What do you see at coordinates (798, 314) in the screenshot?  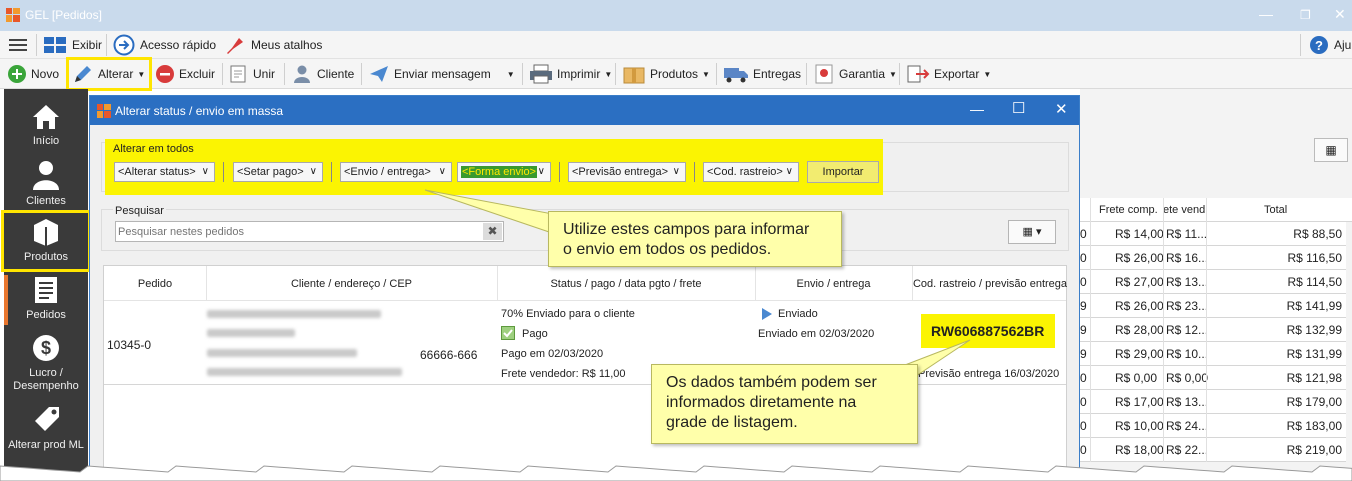 I see `row-envio-status: Enviado` at bounding box center [798, 314].